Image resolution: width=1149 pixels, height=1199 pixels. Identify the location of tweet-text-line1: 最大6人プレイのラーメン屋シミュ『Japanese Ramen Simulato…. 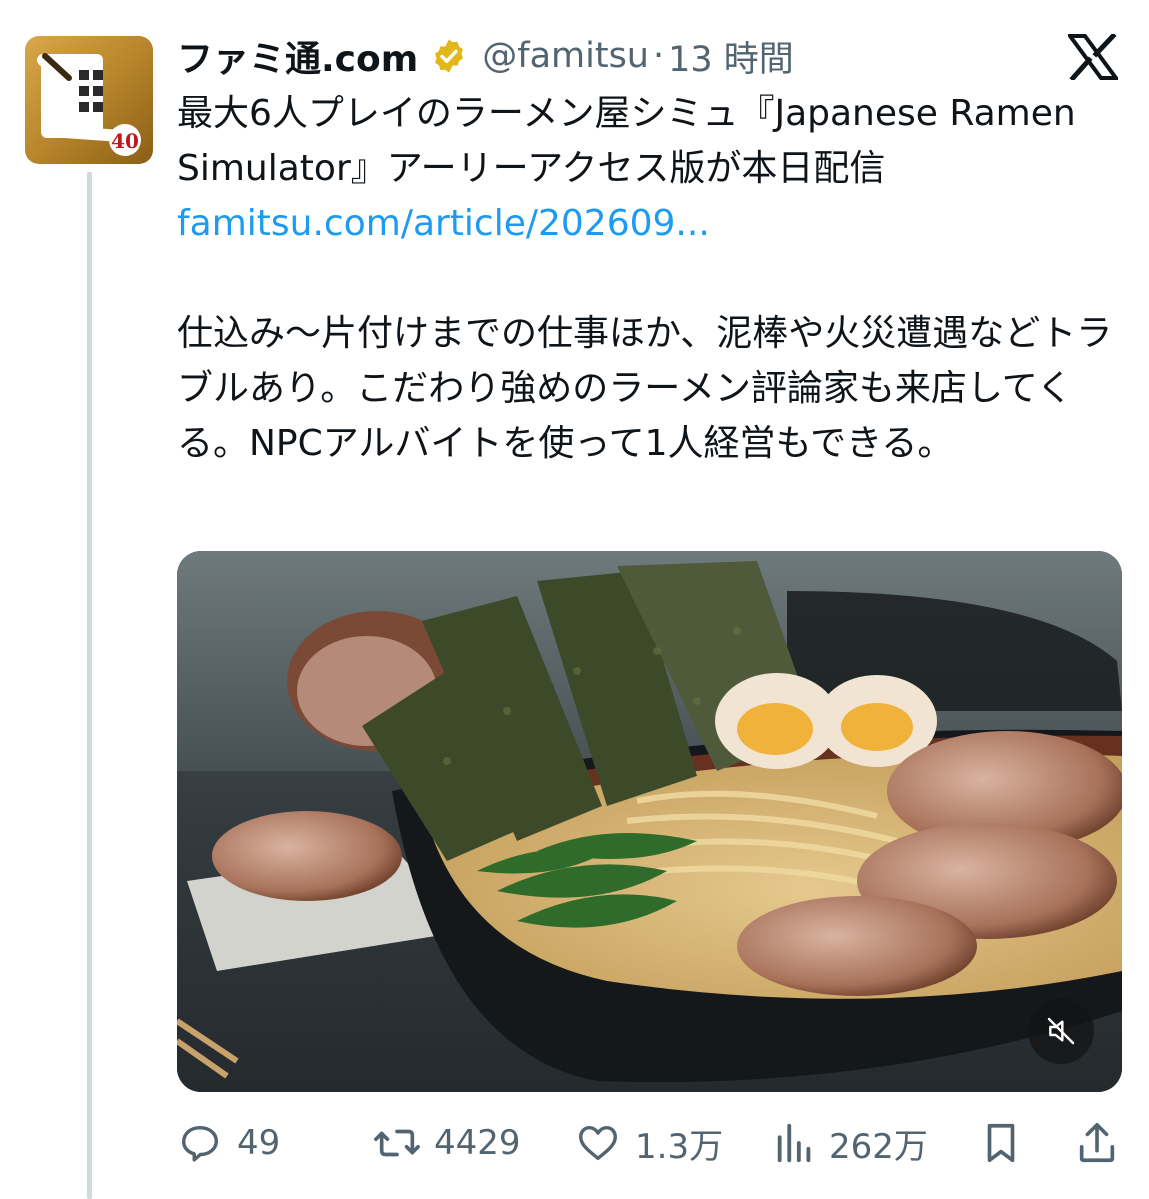
(626, 141).